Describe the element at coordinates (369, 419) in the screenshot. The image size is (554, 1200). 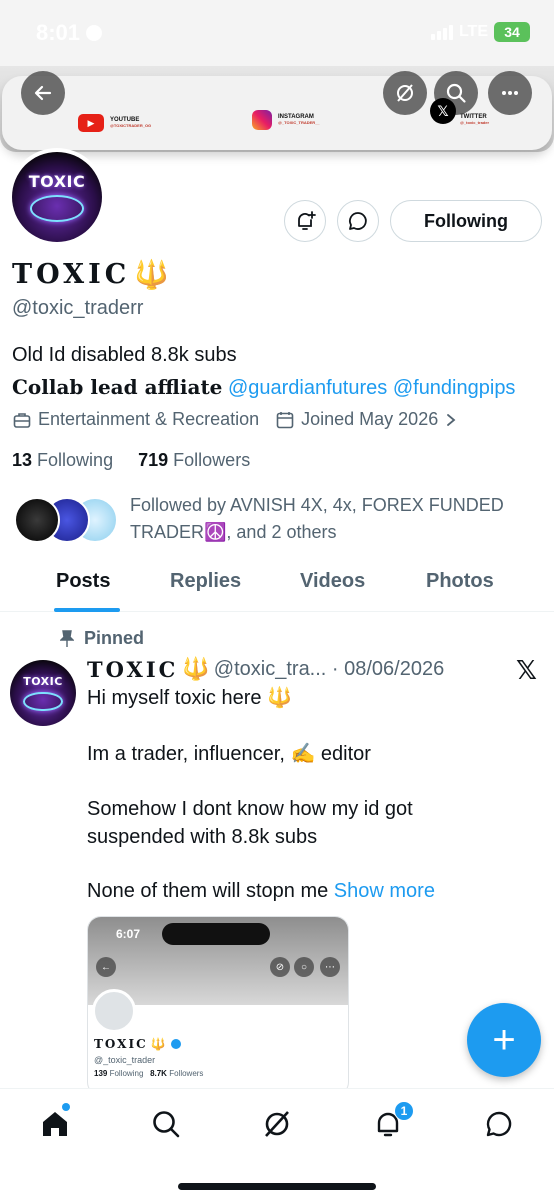
I see `profile-joined: Joined May 2026` at that location.